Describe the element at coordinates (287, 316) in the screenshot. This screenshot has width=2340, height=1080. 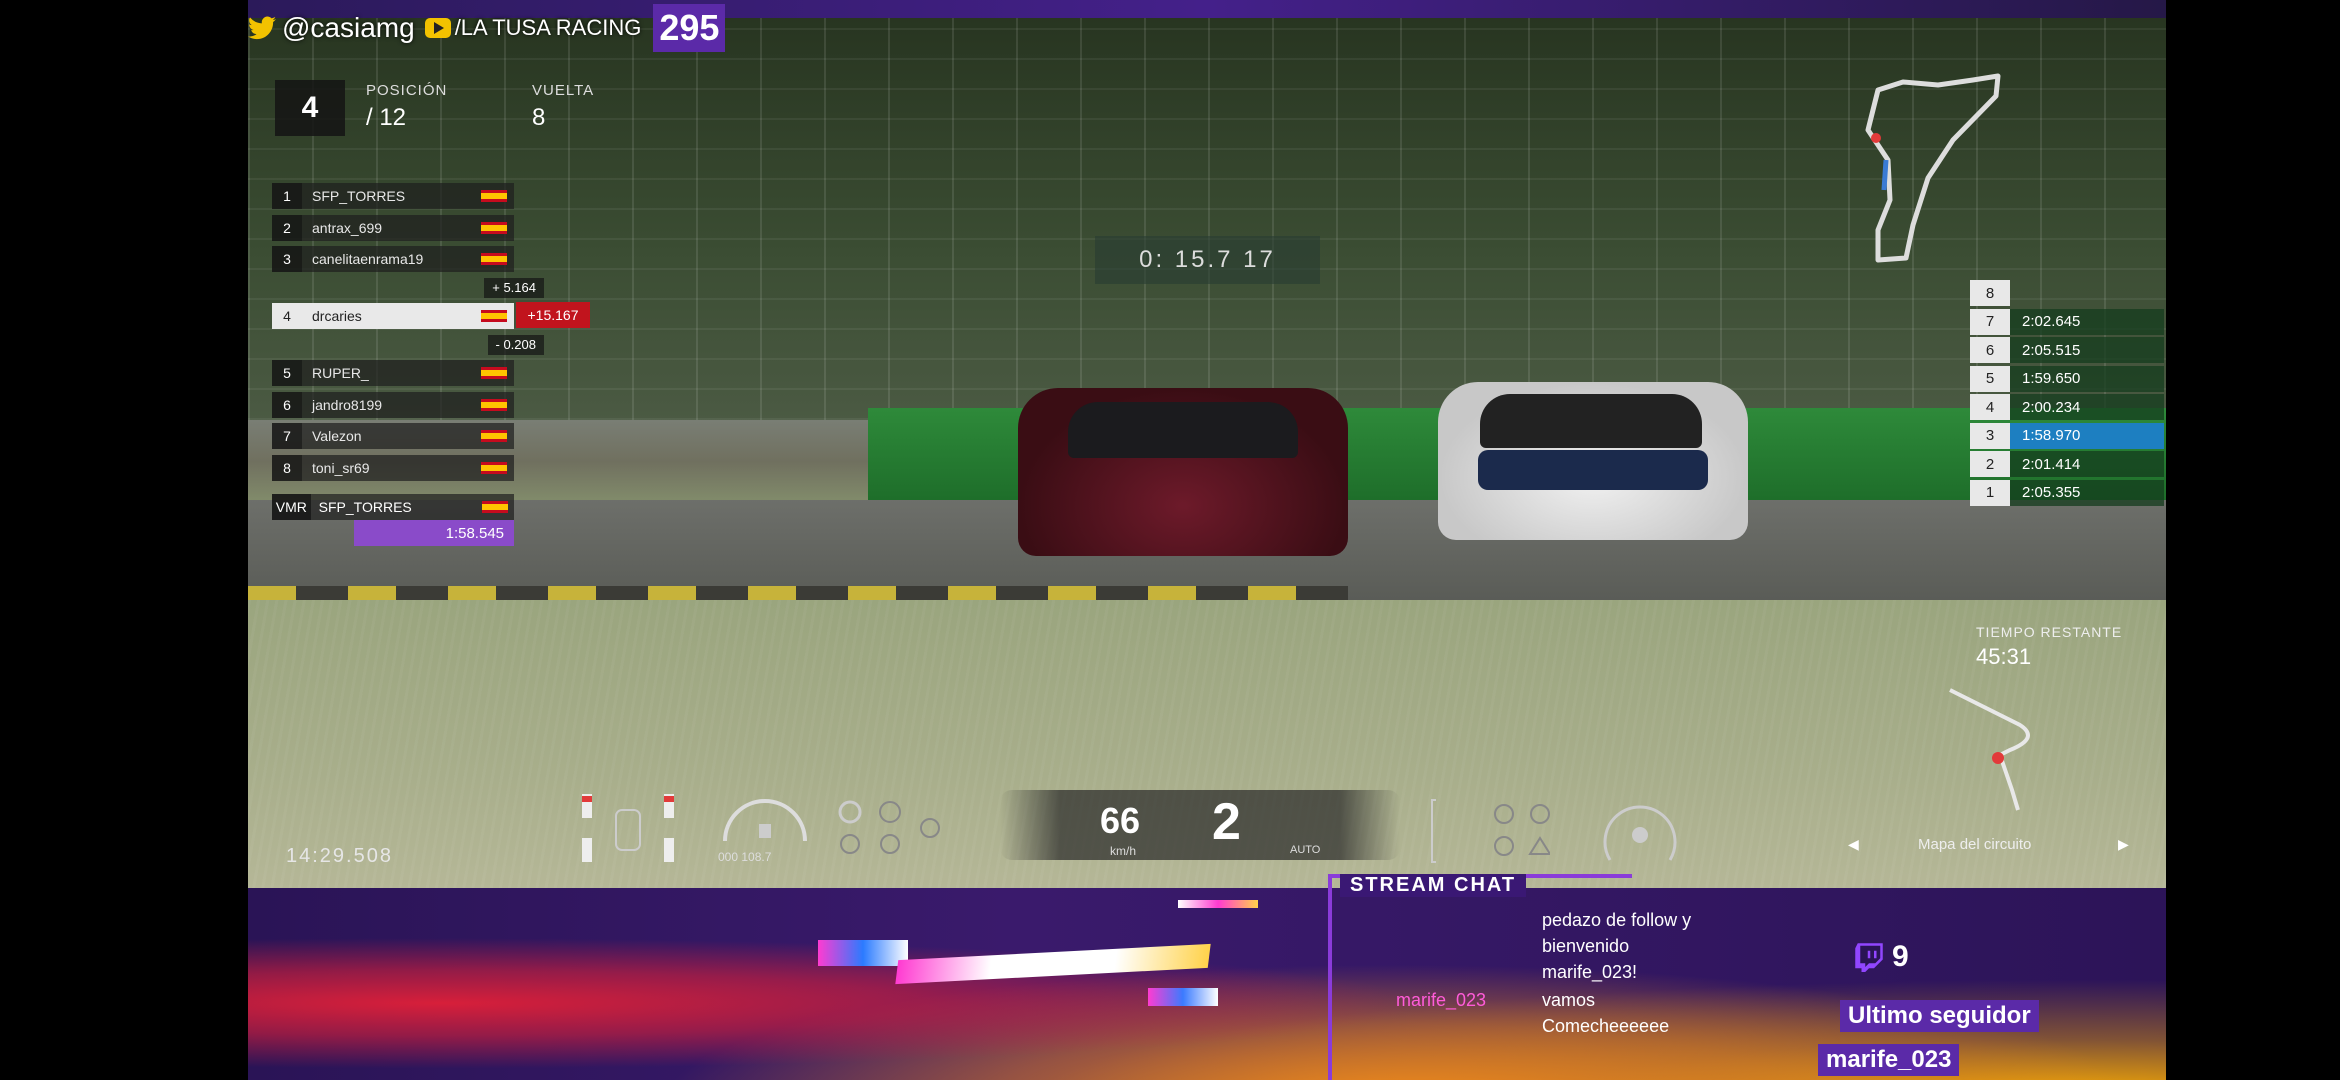
I see `row-position: 4` at that location.